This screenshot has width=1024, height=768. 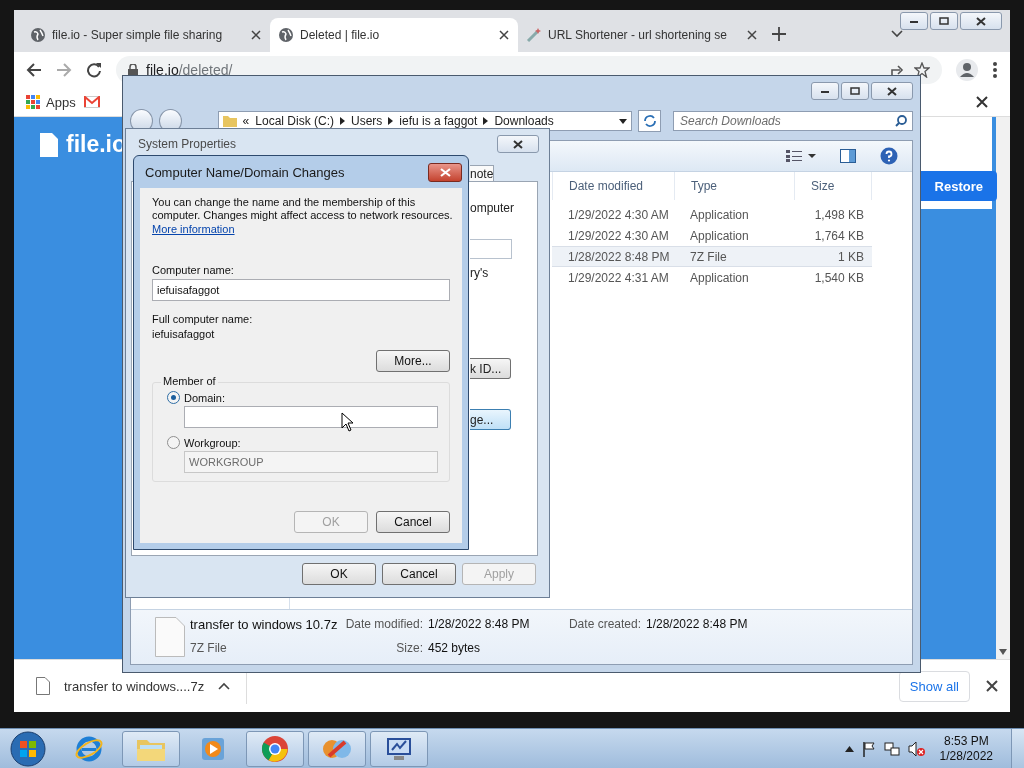 I want to click on browser-tab: Deleted | file.io, so click(x=394, y=35).